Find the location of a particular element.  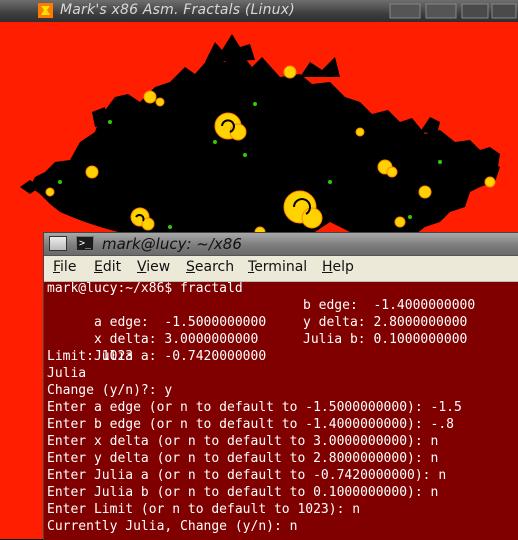

menu-view: View is located at coordinates (153, 267).